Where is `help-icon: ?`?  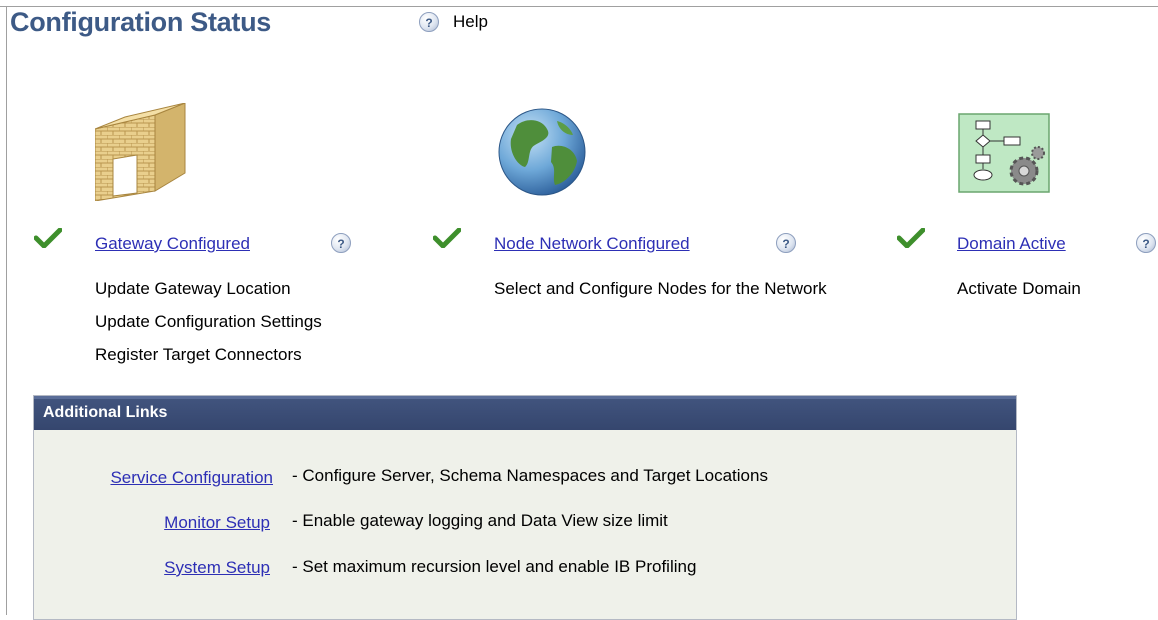
help-icon: ? is located at coordinates (429, 22).